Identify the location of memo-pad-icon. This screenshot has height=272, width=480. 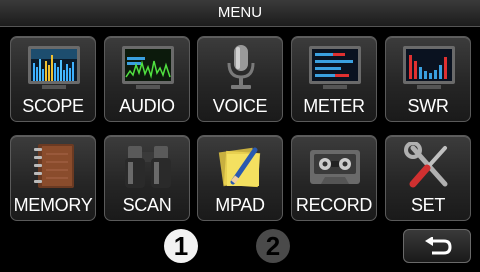
(241, 167).